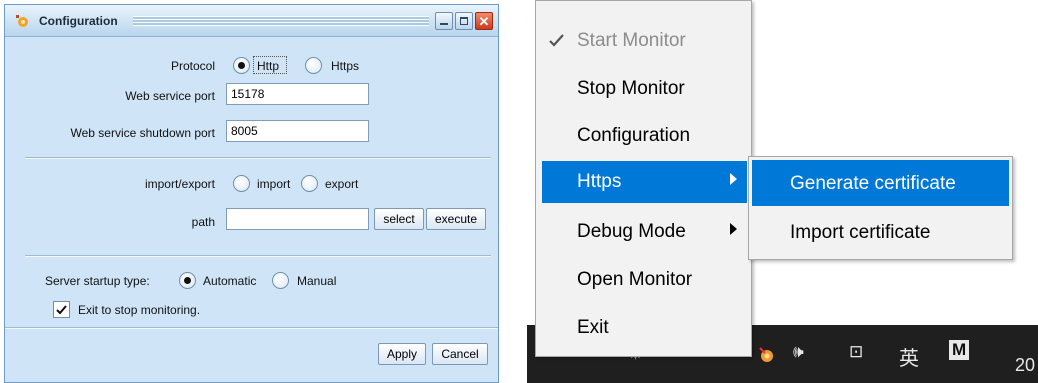 The height and width of the screenshot is (383, 1038). I want to click on protocol-http-radio, so click(241, 65).